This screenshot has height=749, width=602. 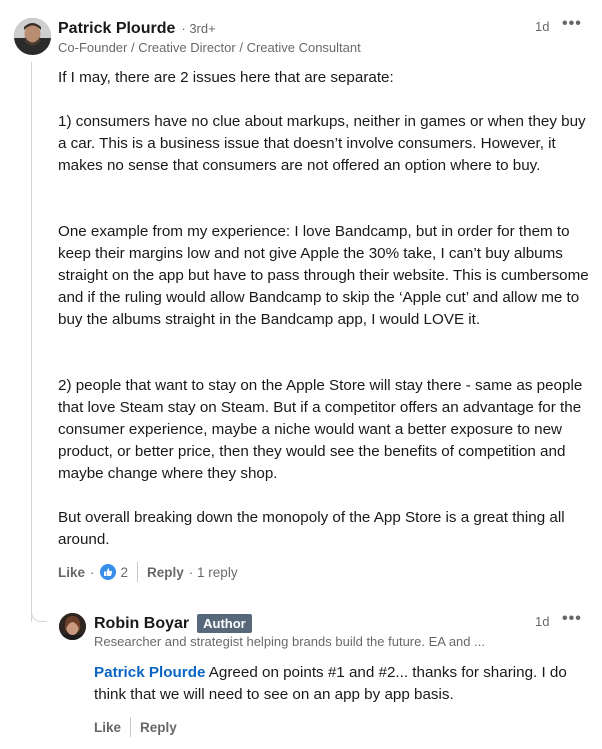 I want to click on more-options-button: •••, so click(x=572, y=24).